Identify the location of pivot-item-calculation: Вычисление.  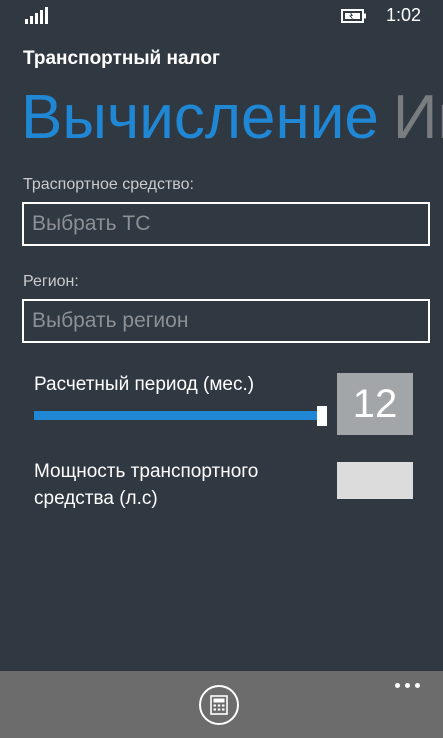
(200, 117).